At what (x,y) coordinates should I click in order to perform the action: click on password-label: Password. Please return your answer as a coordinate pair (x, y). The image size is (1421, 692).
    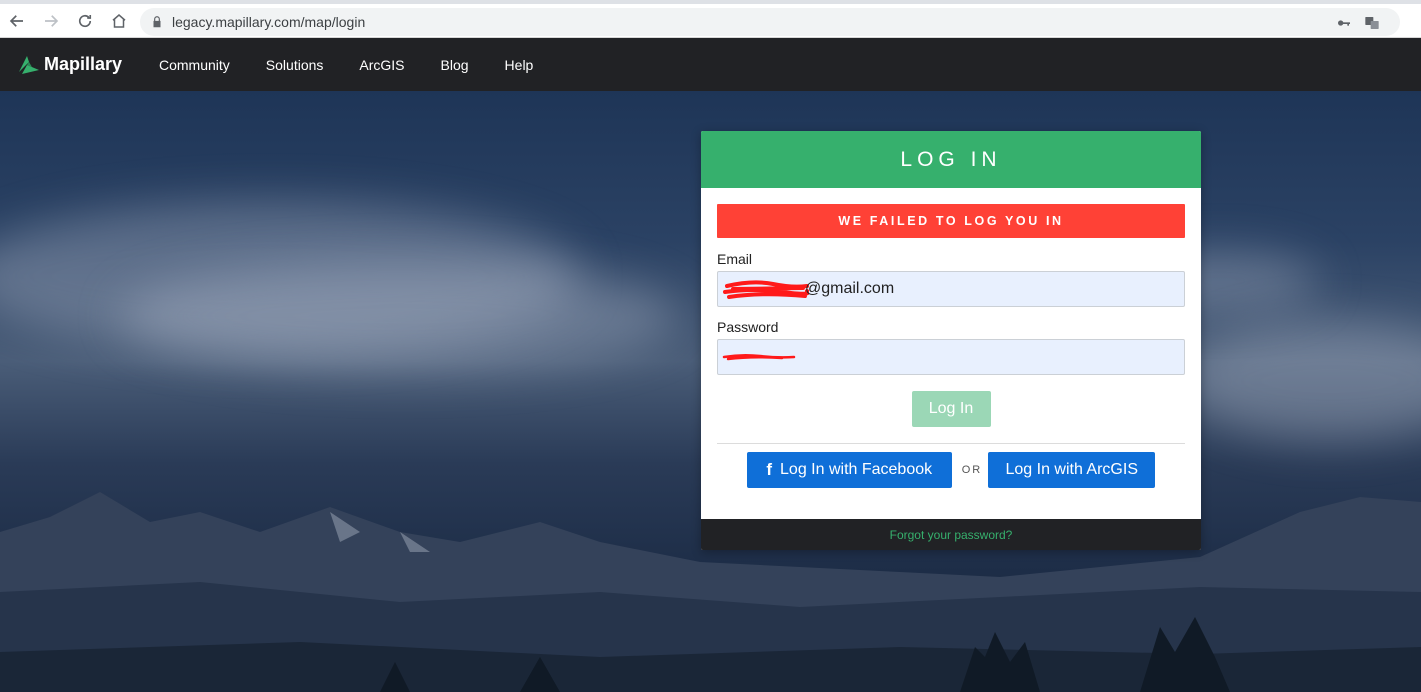
    Looking at the image, I should click on (748, 327).